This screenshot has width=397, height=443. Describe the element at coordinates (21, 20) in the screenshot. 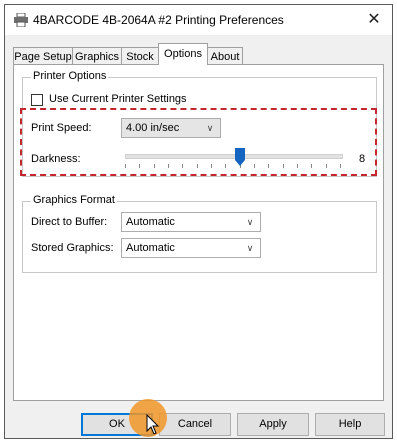

I see `printer-icon` at that location.